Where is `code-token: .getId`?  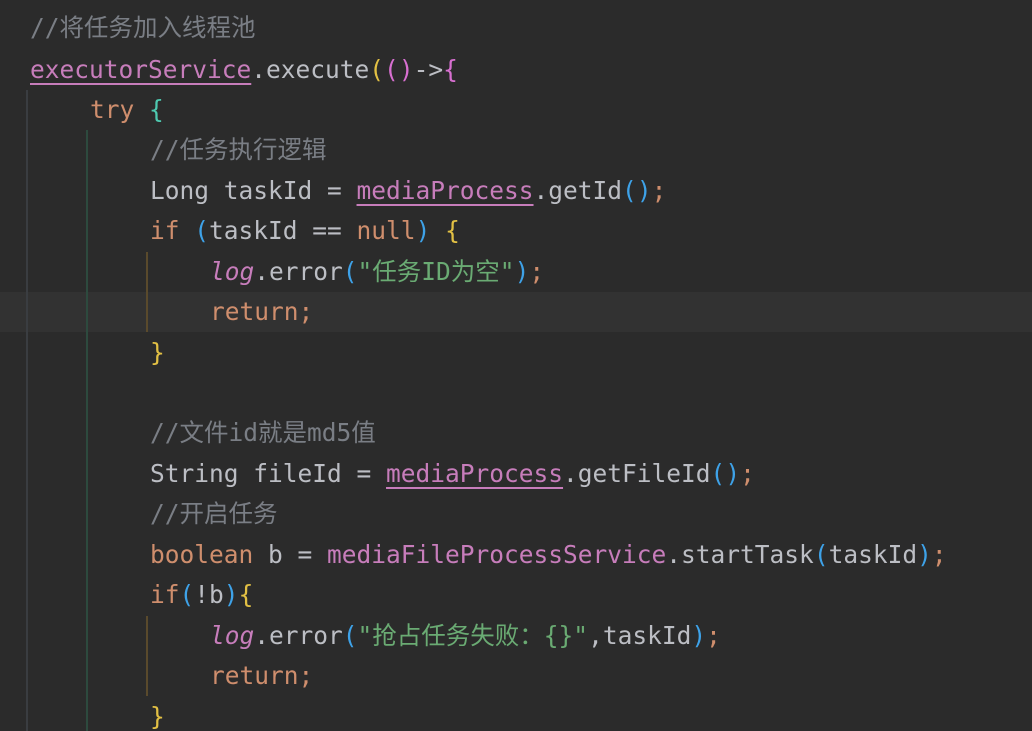
code-token: .getId is located at coordinates (578, 190).